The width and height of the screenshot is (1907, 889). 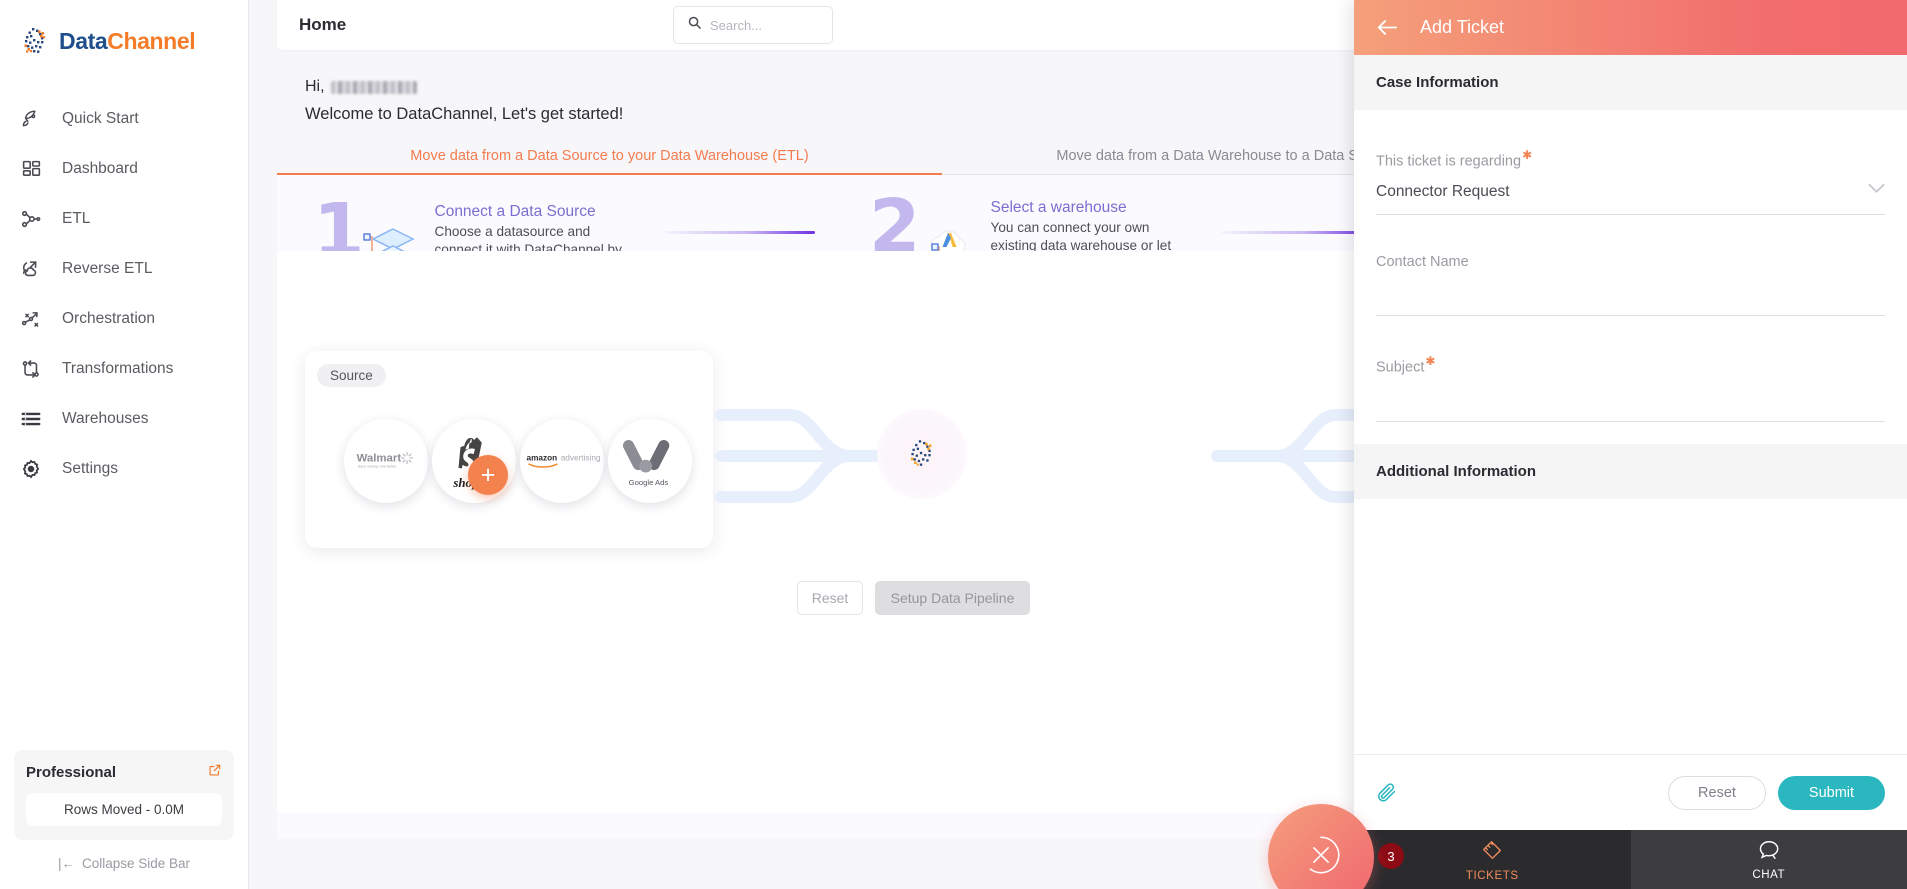 I want to click on pipeline-actions: Reset Setup Data Pipeline, so click(x=913, y=598).